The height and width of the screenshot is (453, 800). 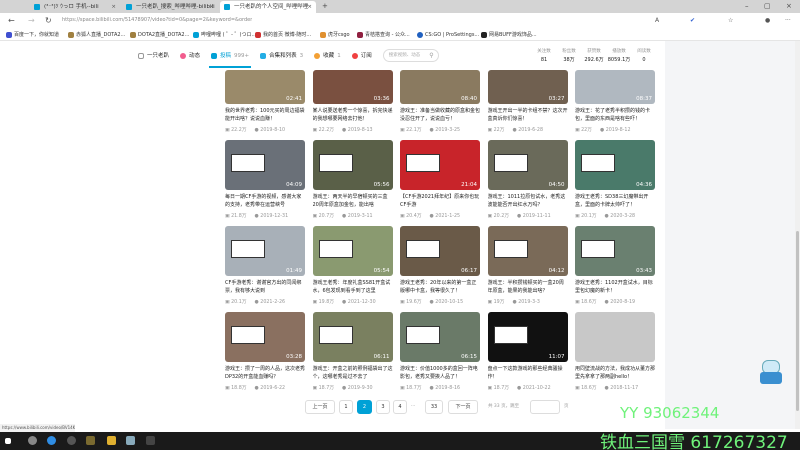 What do you see at coordinates (527, 251) in the screenshot?
I see `video-thumbnail: 04:12` at bounding box center [527, 251].